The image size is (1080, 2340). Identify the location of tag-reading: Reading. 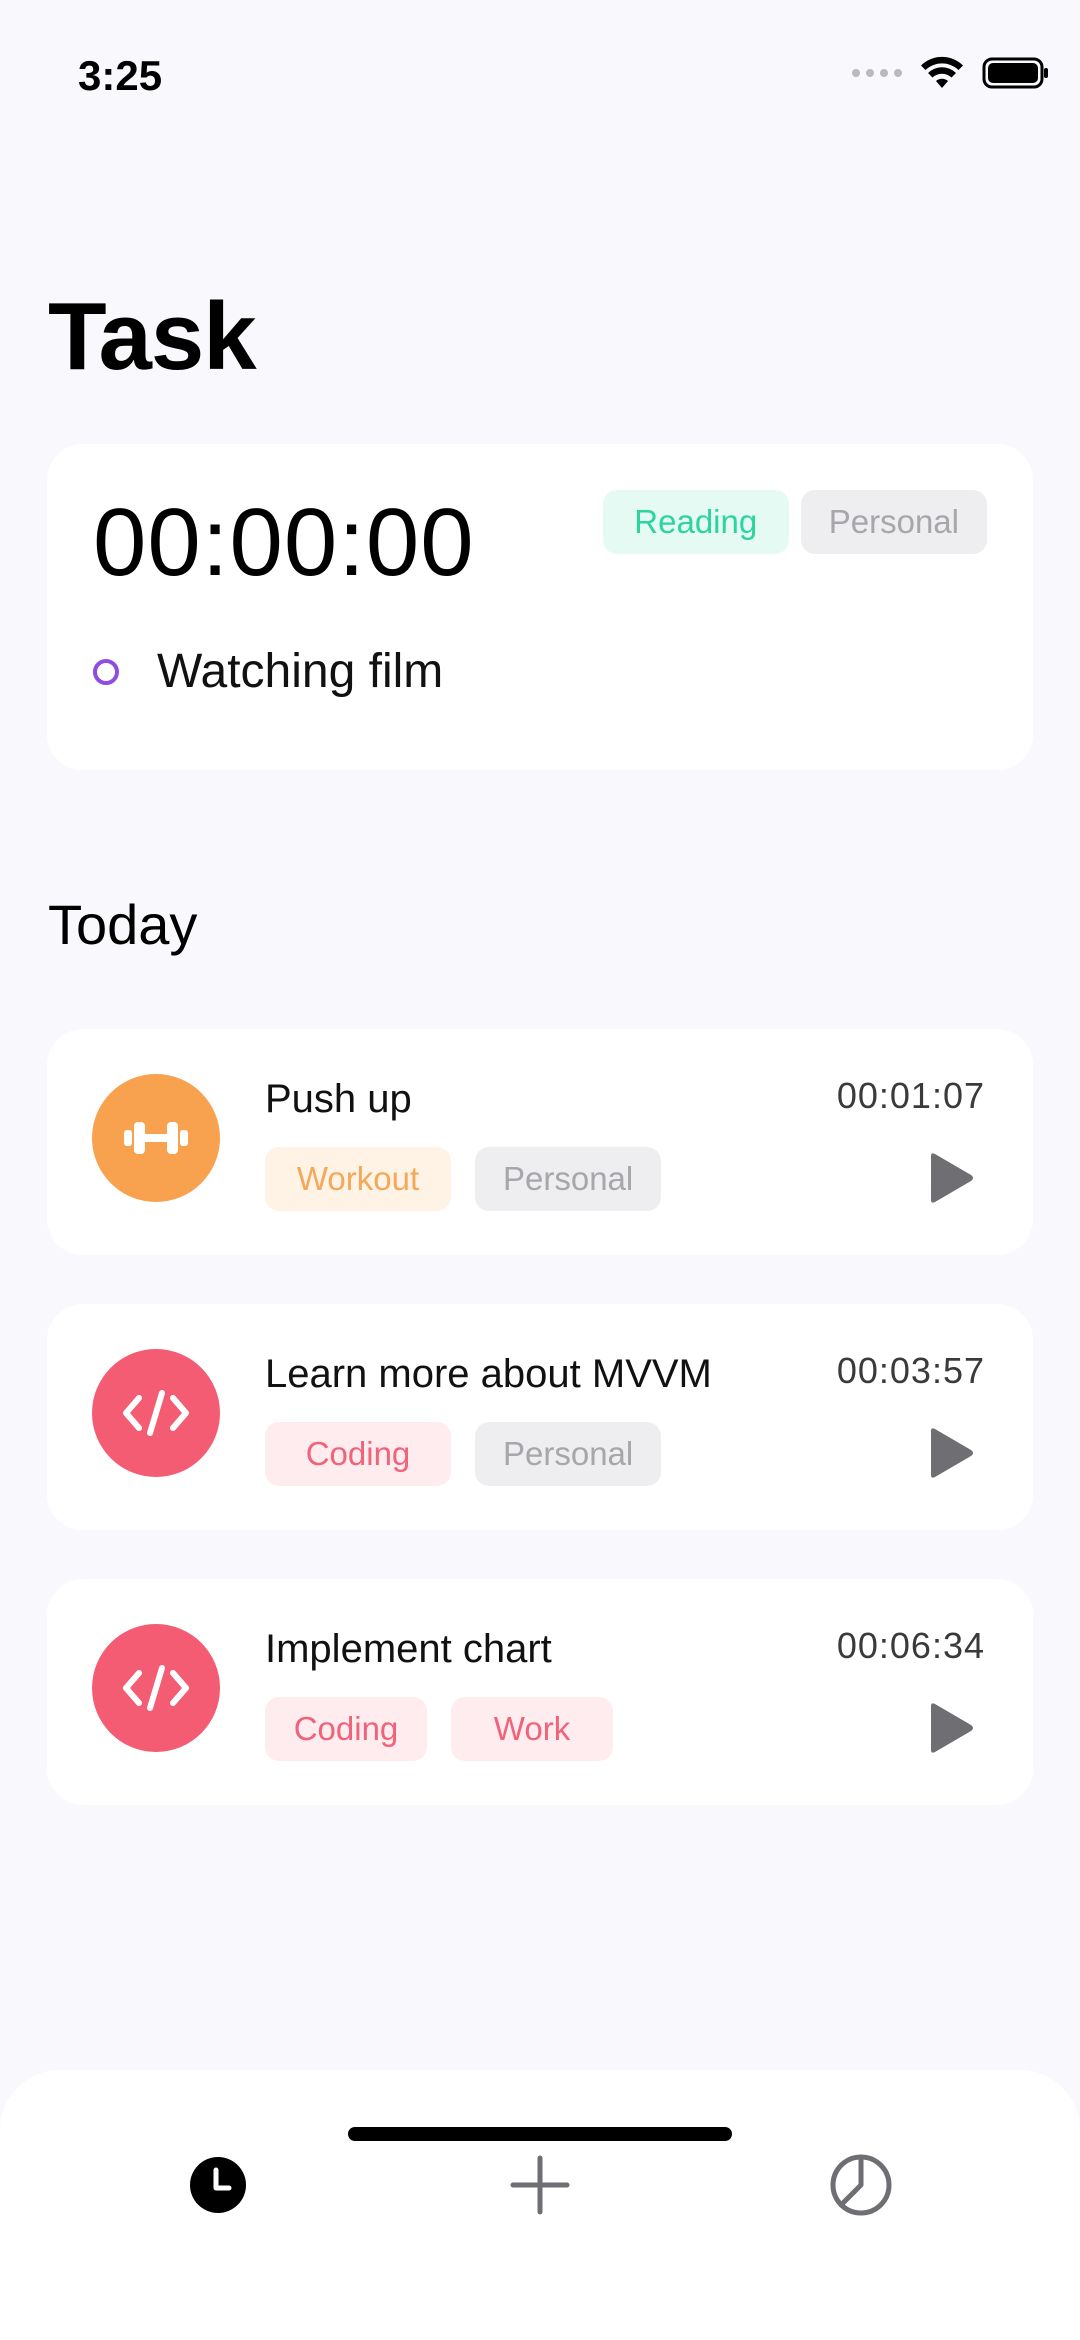
(695, 522).